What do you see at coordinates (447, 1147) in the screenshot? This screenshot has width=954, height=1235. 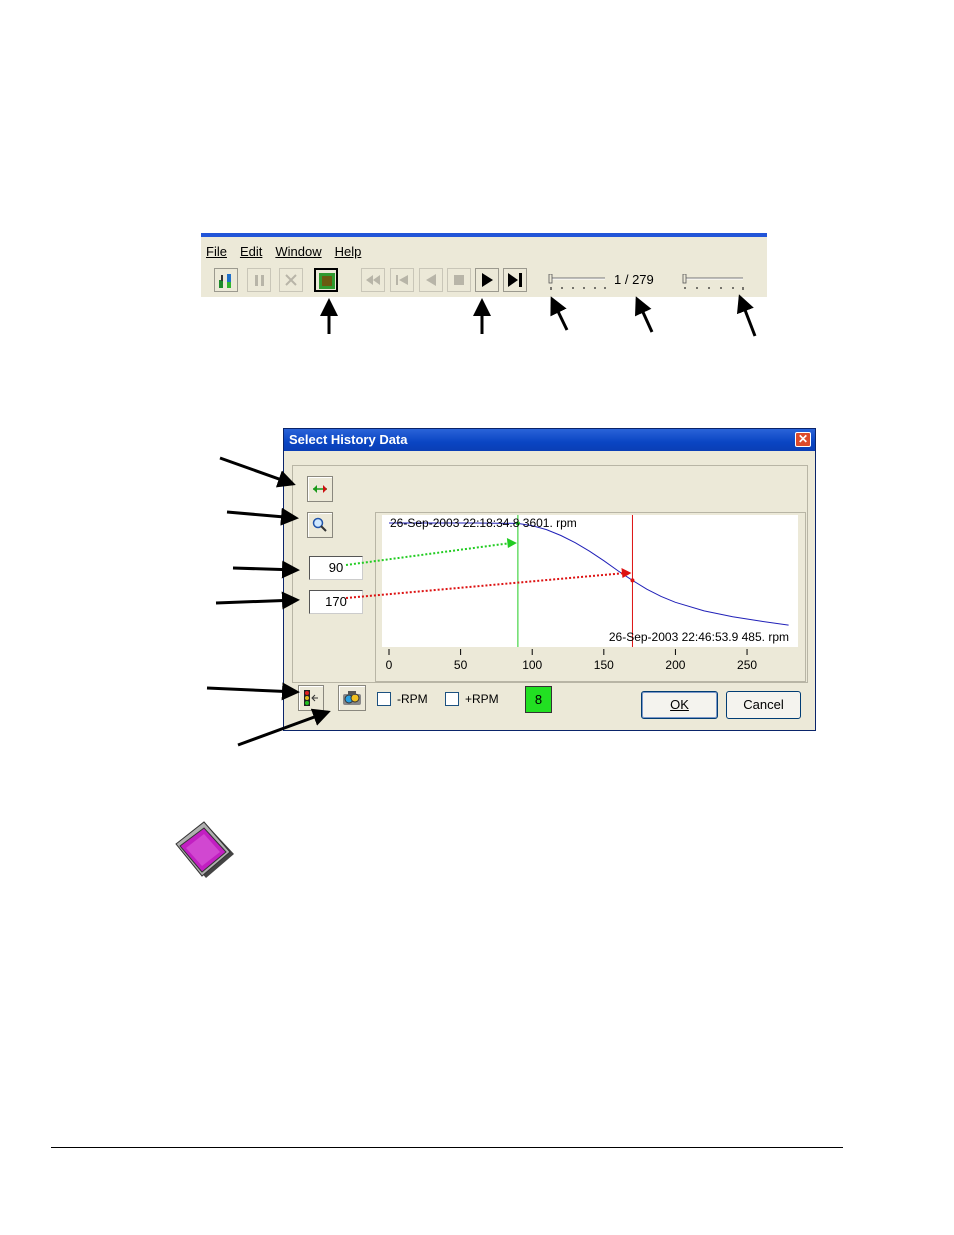 I see `footer-rule` at bounding box center [447, 1147].